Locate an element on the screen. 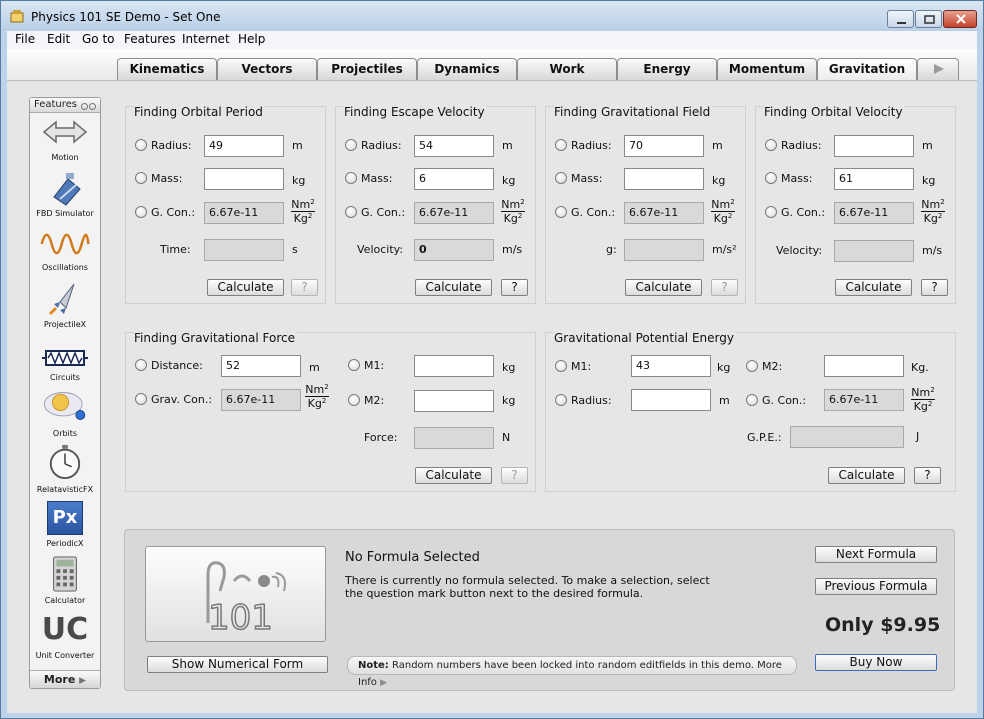 Image resolution: width=984 pixels, height=719 pixels. sidebar-toggle-icon is located at coordinates (88, 108).